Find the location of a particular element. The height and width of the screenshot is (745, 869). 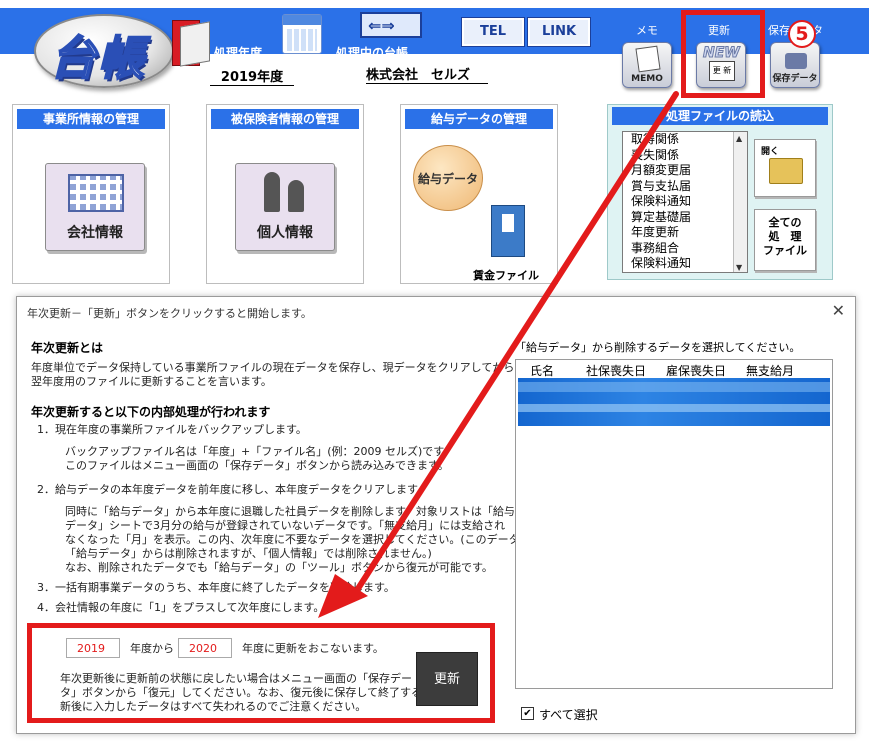

list-item: 月額変更届 is located at coordinates (685, 171).